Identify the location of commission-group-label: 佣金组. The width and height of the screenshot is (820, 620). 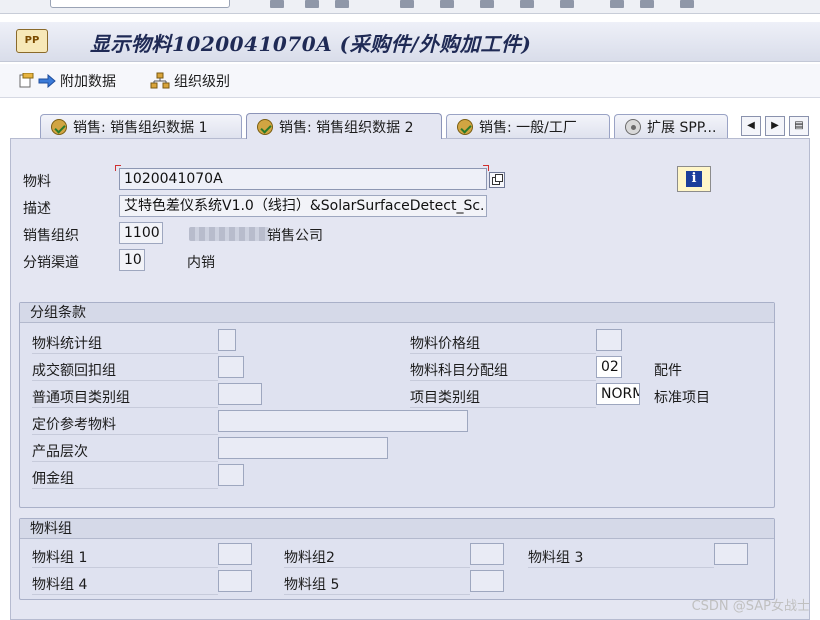
(53, 479).